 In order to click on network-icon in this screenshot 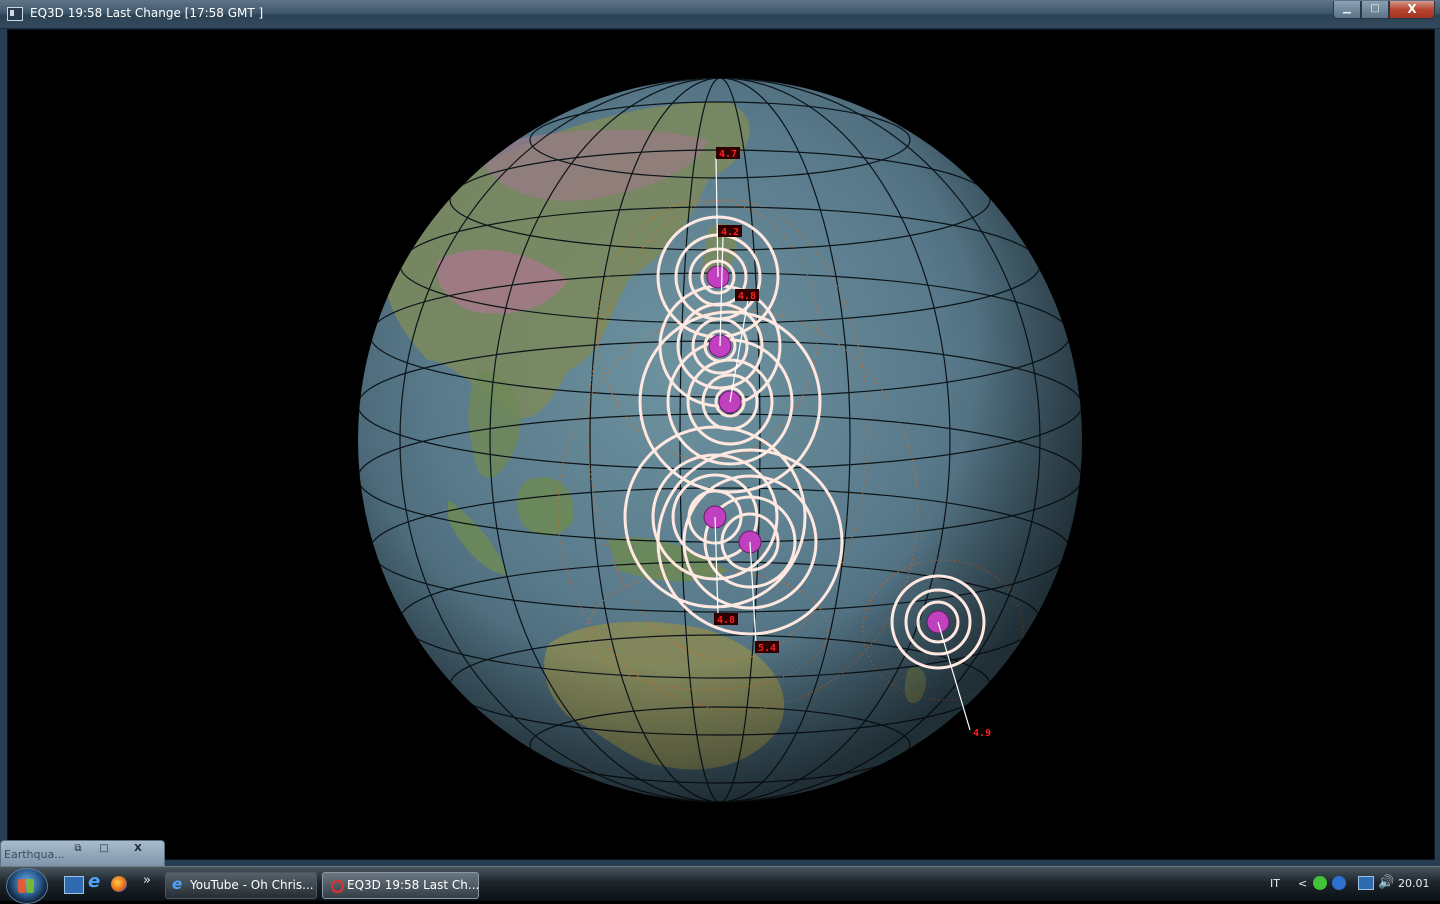, I will do `click(1366, 883)`.